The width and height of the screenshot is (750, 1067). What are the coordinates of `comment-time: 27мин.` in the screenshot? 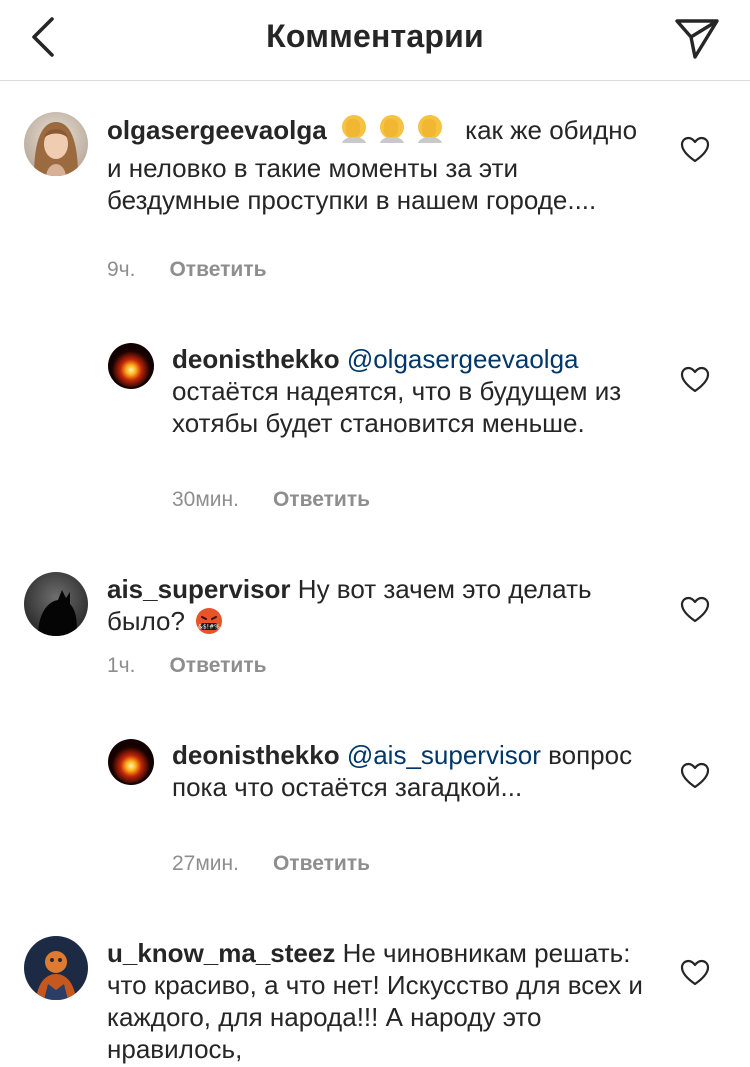 It's located at (205, 863).